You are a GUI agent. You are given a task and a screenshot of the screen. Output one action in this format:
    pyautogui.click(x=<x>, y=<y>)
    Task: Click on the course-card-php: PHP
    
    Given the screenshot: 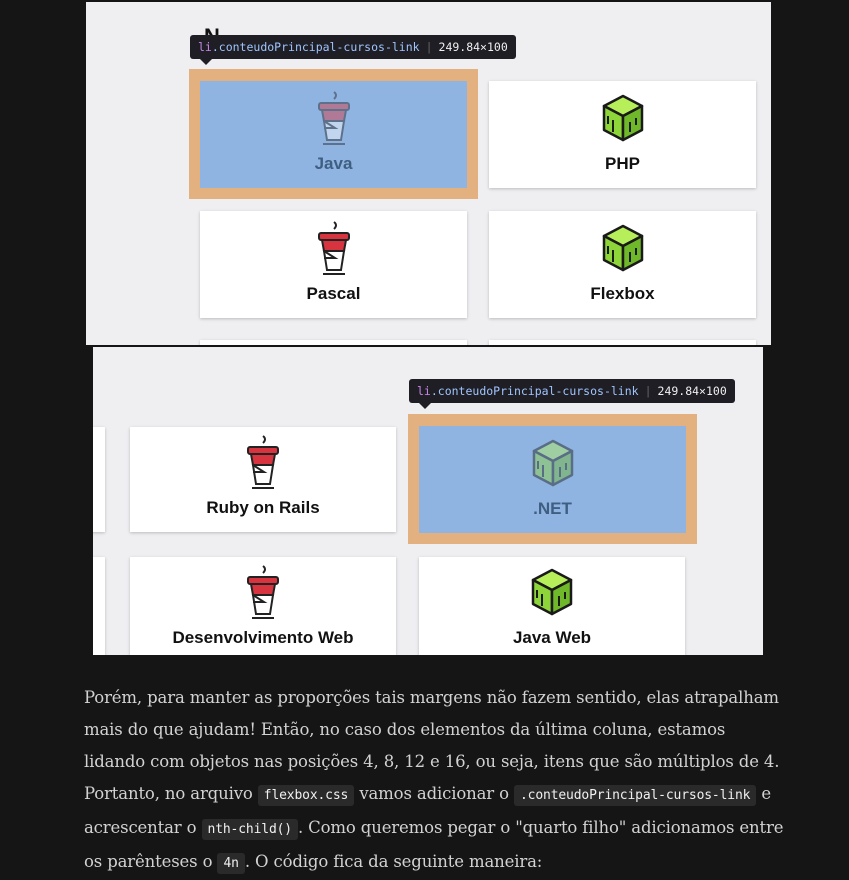 What is the action you would take?
    pyautogui.click(x=622, y=134)
    